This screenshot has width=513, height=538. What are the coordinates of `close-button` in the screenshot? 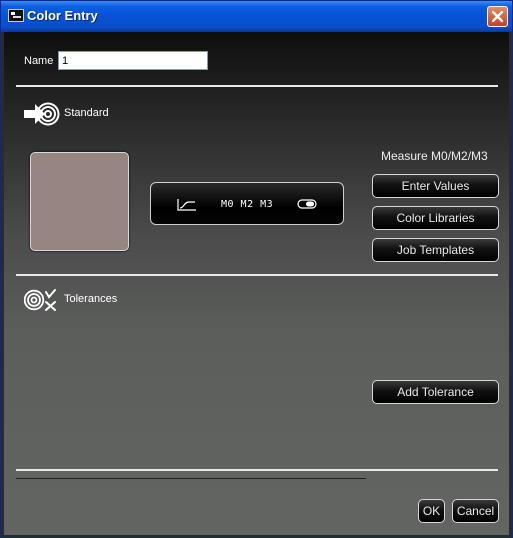 It's located at (497, 16).